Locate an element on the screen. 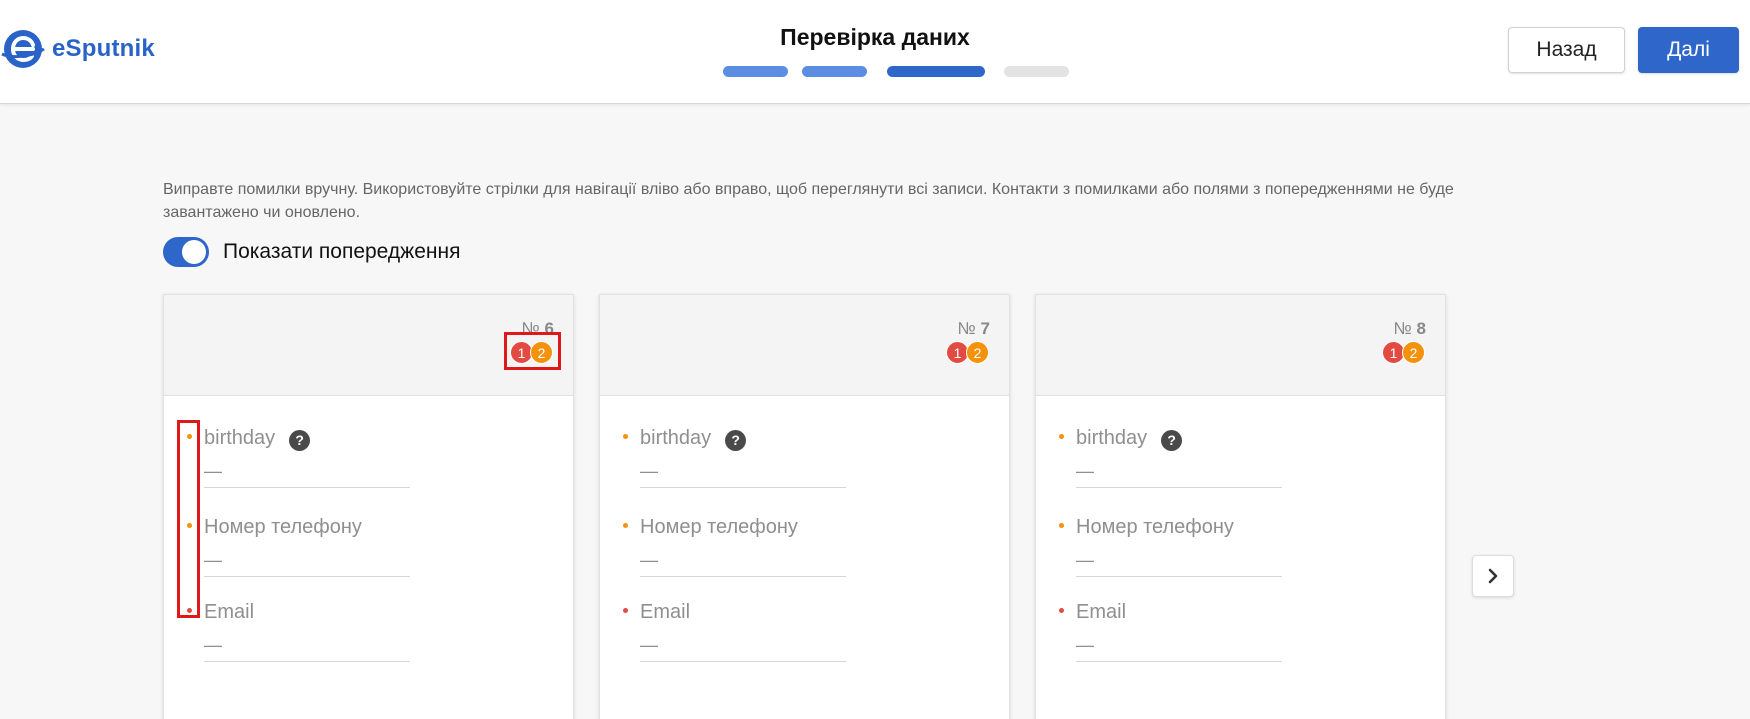 This screenshot has width=1750, height=719. next-button: Далі is located at coordinates (1688, 50).